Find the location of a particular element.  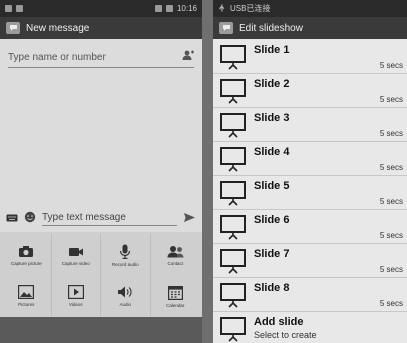

attach-label: Pictures is located at coordinates (26, 304).